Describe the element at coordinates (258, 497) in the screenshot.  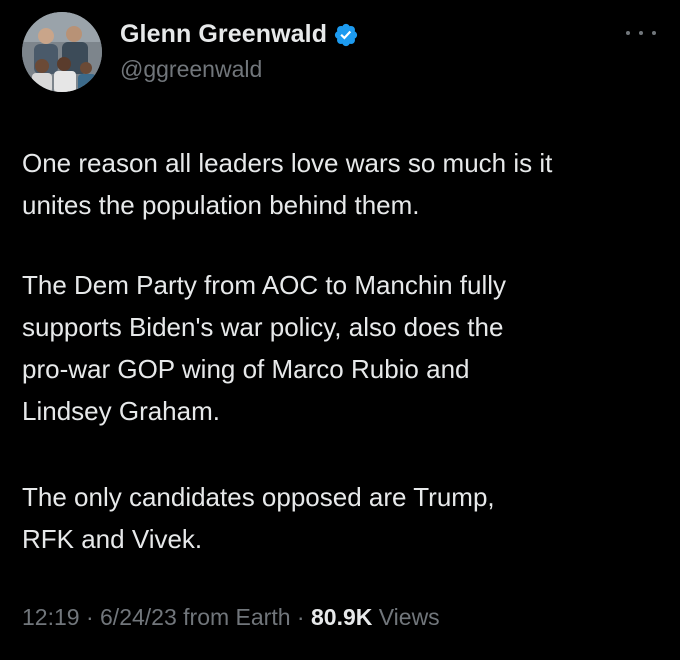
I see `tweet-line: The only candidates opposed are Trump,` at that location.